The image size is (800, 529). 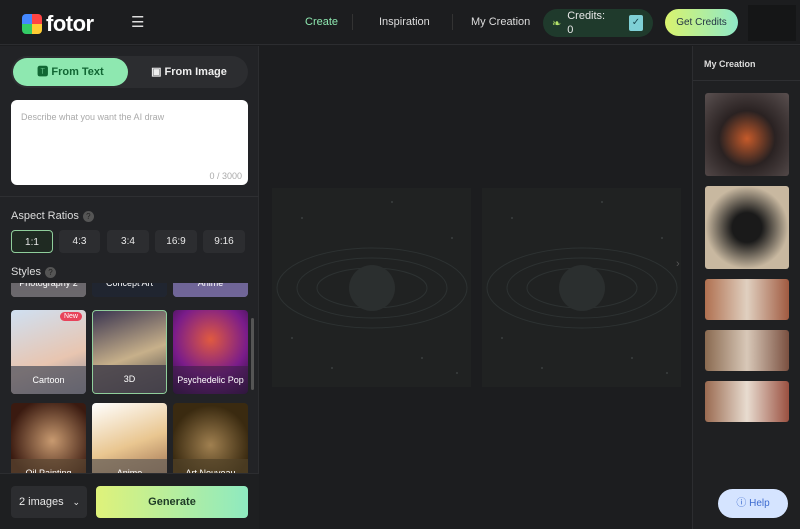 I want to click on prompt-input, so click(x=129, y=130).